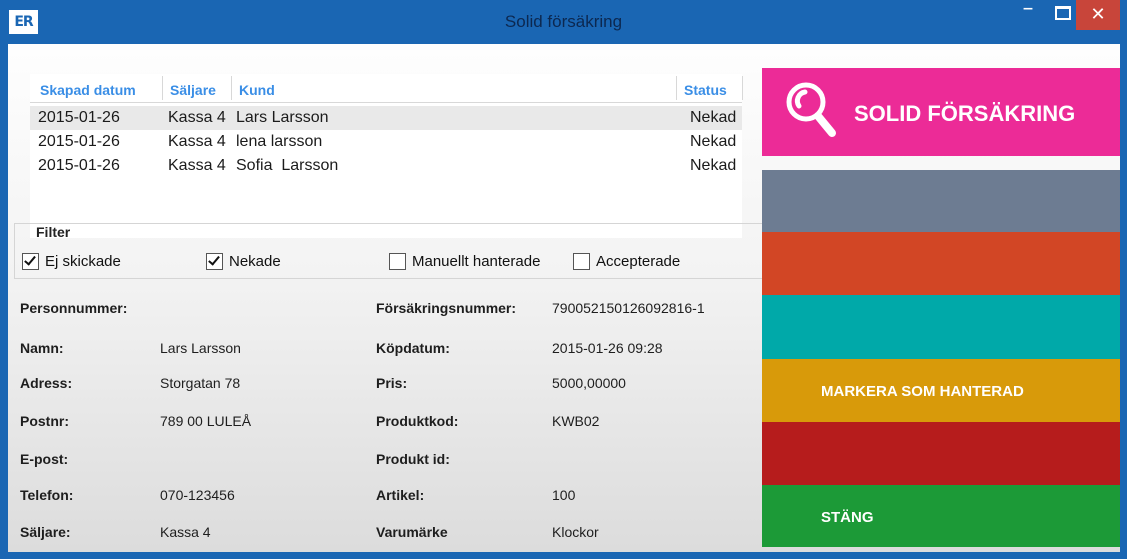 This screenshot has width=1127, height=559. Describe the element at coordinates (255, 261) in the screenshot. I see `checkbox-label: Nekade` at that location.